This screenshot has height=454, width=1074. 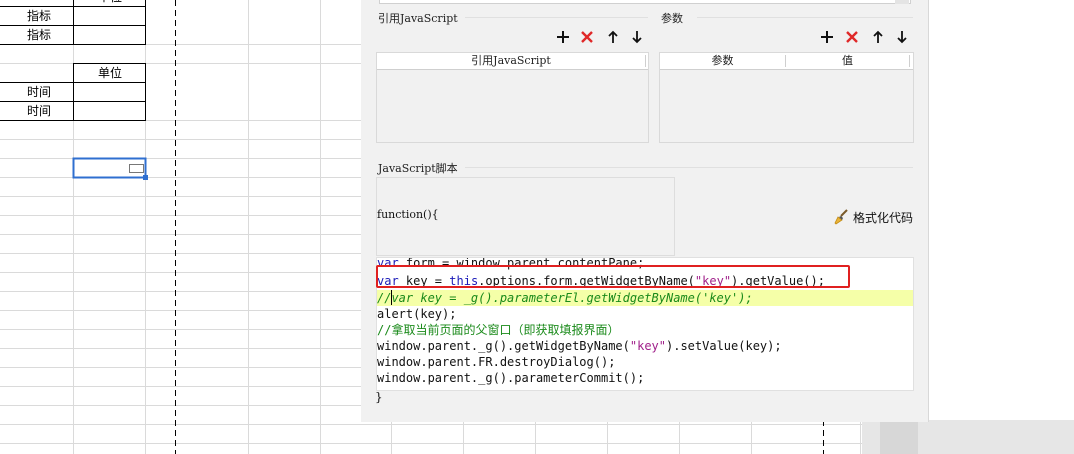 What do you see at coordinates (110, 3) in the screenshot?
I see `cell-unit-top: 单位` at bounding box center [110, 3].